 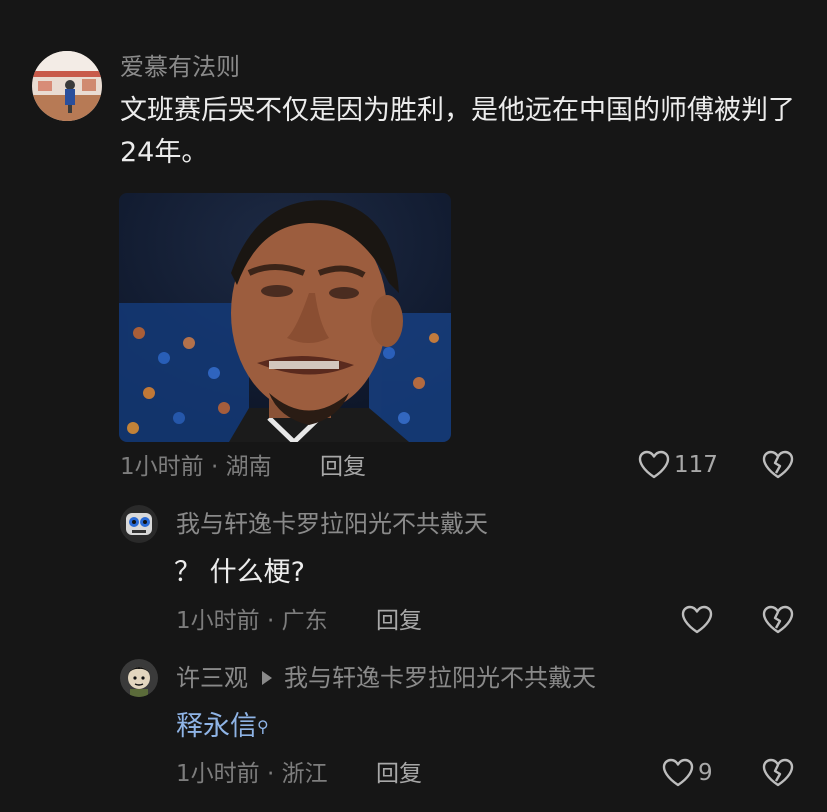 What do you see at coordinates (216, 726) in the screenshot?
I see `search-link: 释永信` at bounding box center [216, 726].